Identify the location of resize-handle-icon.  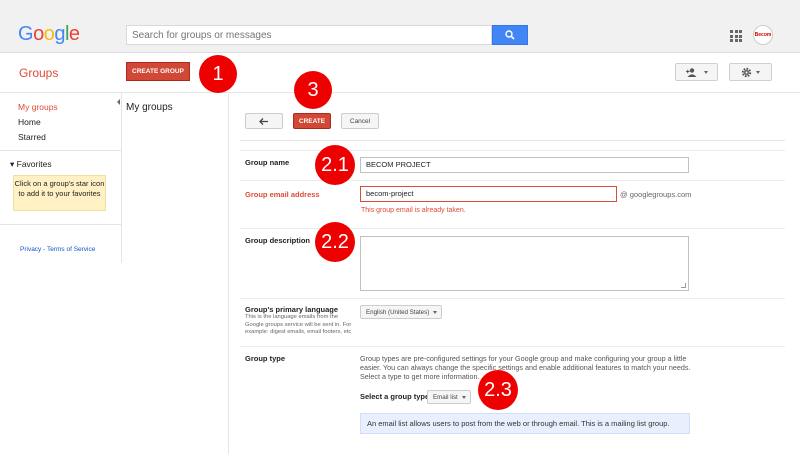
(683, 285).